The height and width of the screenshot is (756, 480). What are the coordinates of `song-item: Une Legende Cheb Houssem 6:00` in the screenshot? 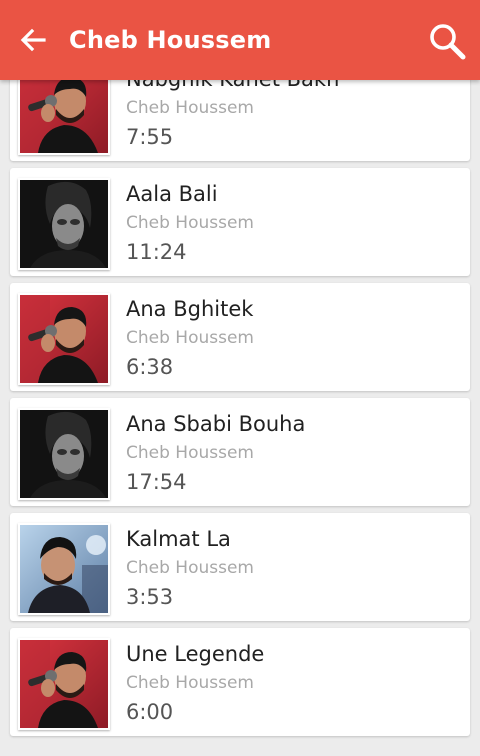 It's located at (240, 682).